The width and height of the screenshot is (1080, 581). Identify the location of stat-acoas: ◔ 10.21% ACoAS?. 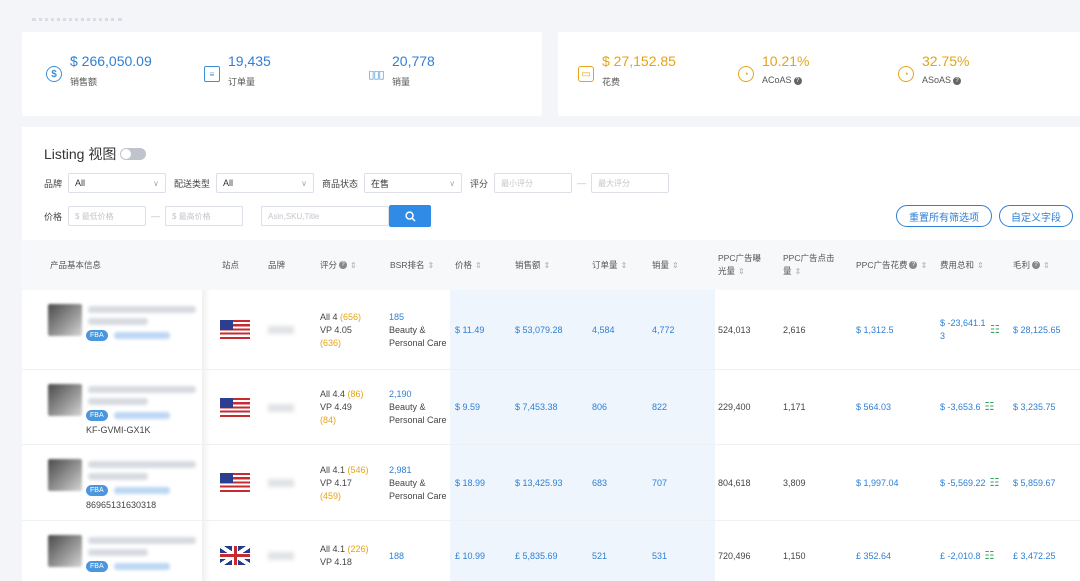
(773, 68).